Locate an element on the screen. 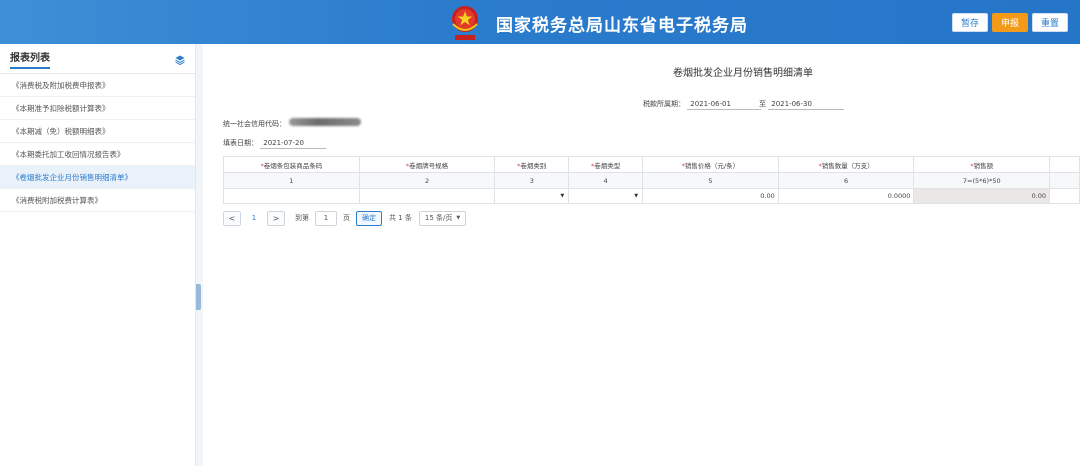 Image resolution: width=1080 pixels, height=466 pixels. credit-code-redacted is located at coordinates (325, 122).